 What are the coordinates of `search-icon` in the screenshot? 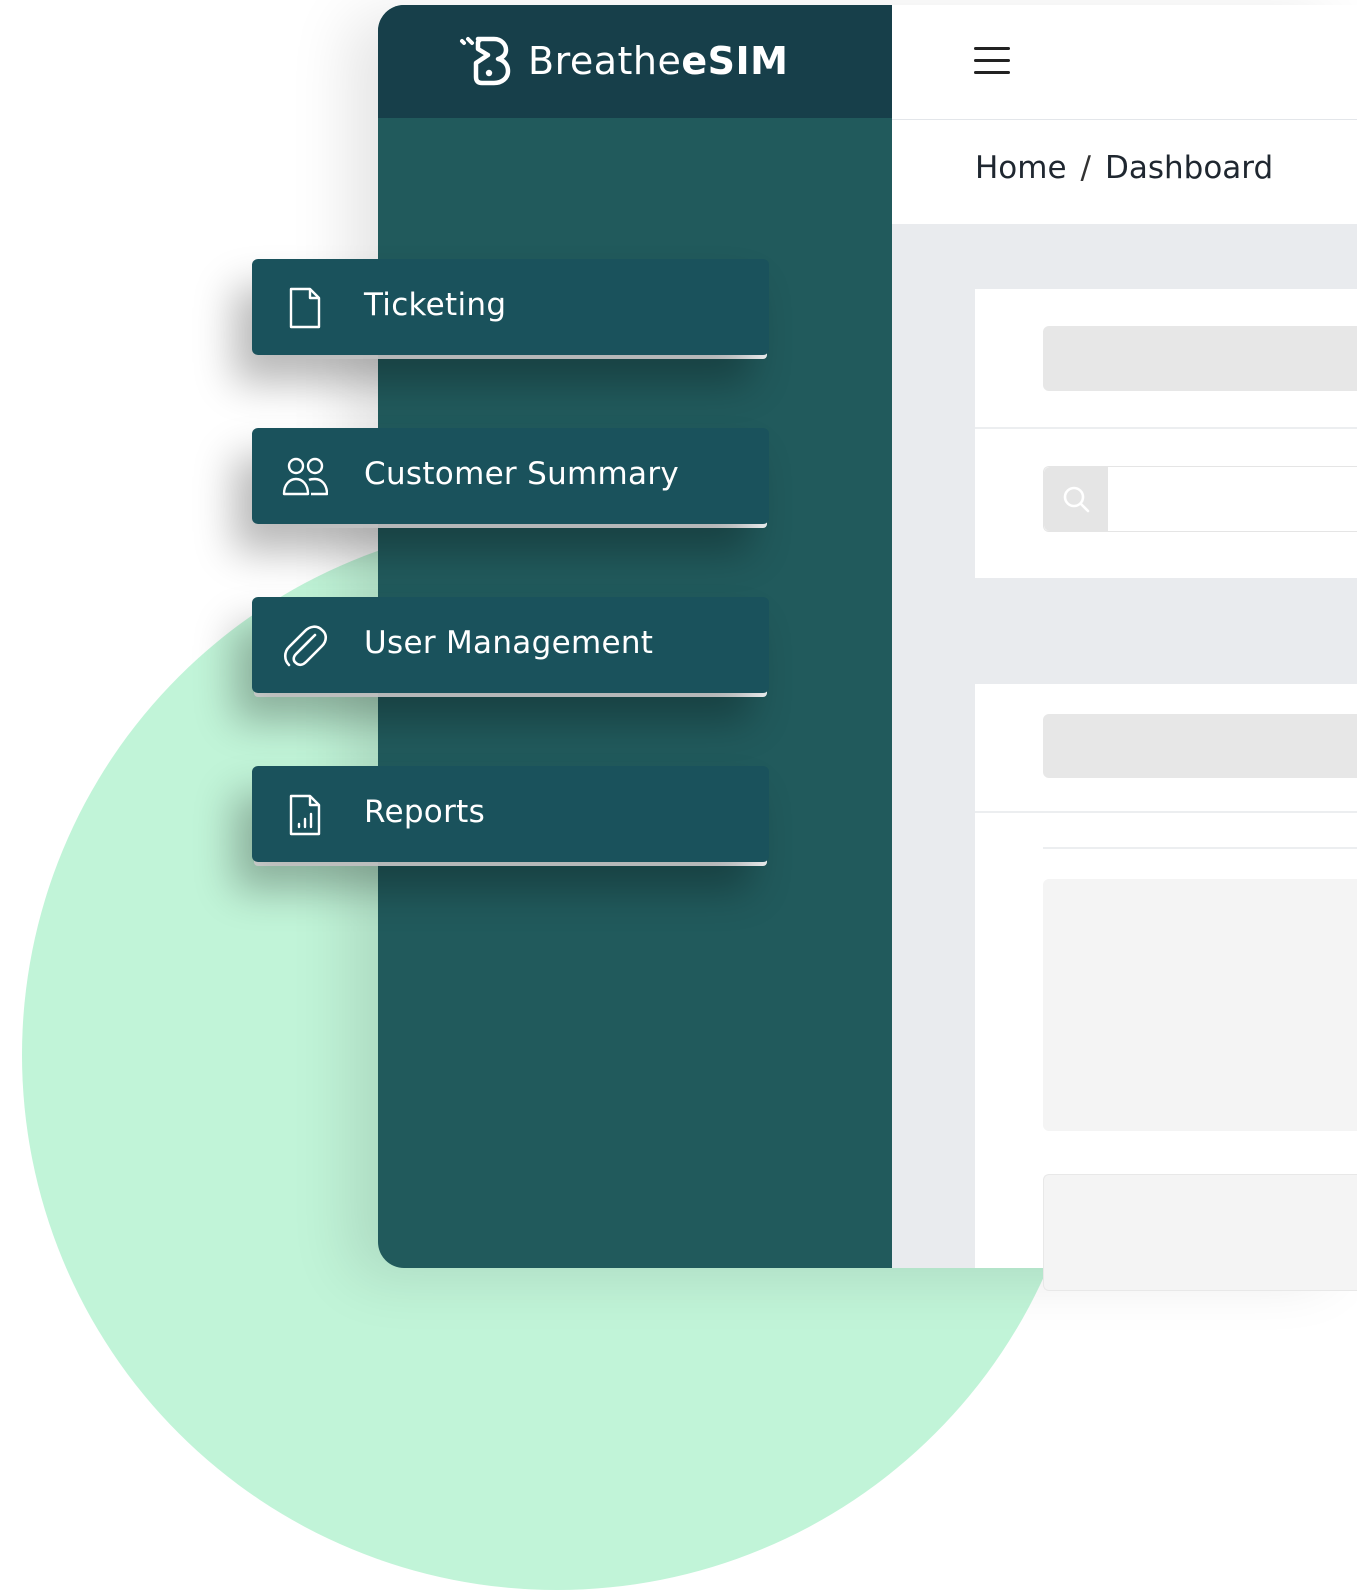 It's located at (1076, 499).